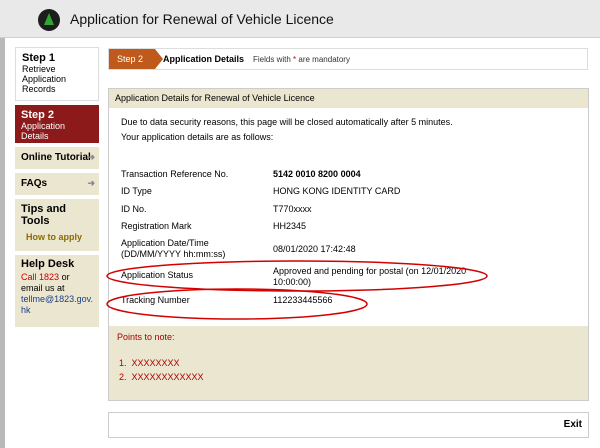 The height and width of the screenshot is (448, 600). I want to click on annotation-overlay, so click(297, 290).